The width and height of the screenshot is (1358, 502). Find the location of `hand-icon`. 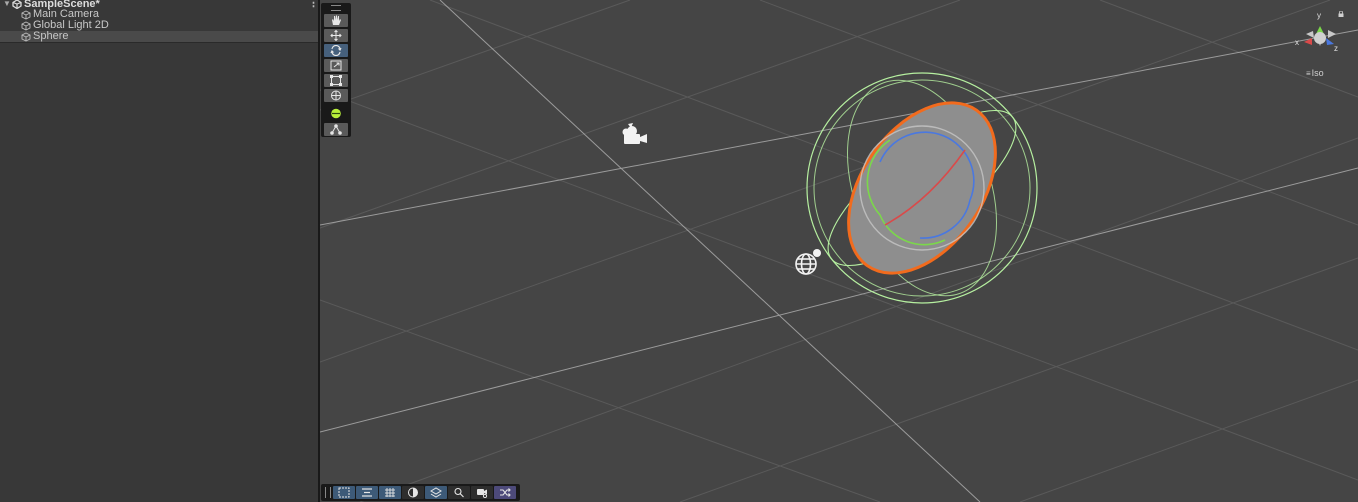

hand-icon is located at coordinates (336, 20).